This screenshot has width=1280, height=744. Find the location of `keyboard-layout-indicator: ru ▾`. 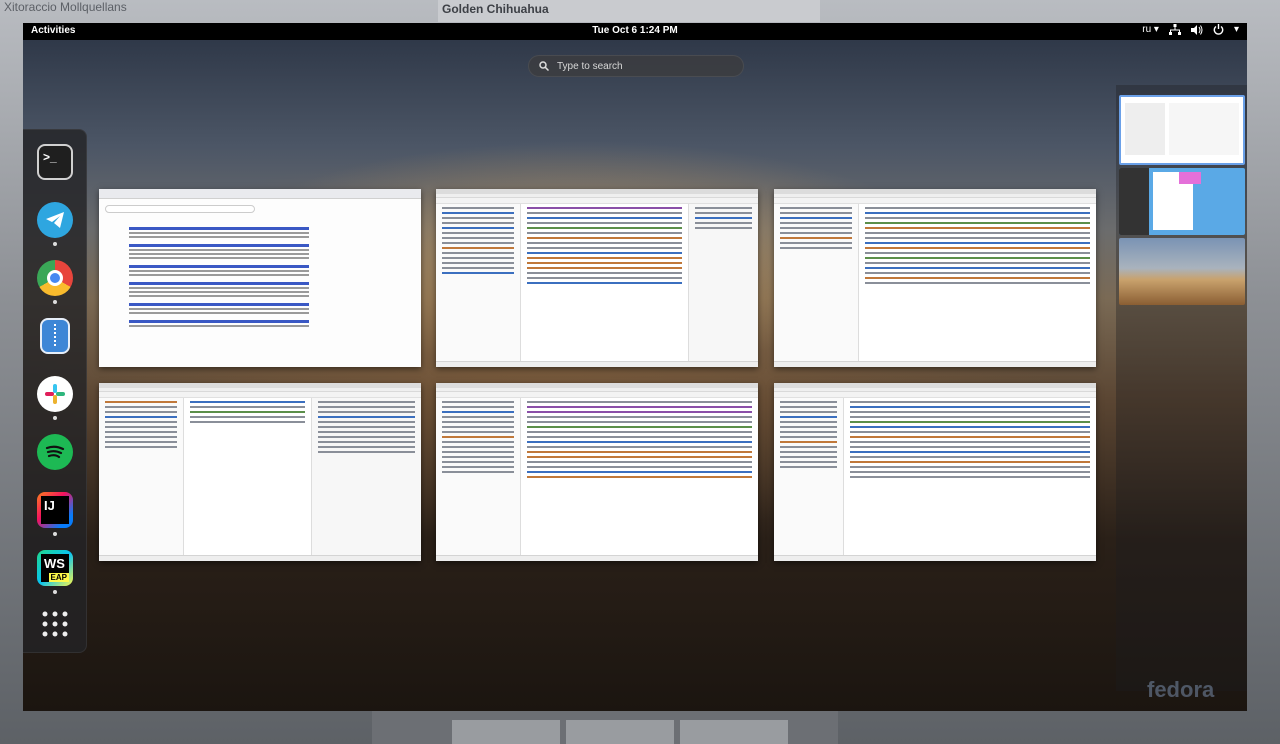

keyboard-layout-indicator: ru ▾ is located at coordinates (1150, 29).